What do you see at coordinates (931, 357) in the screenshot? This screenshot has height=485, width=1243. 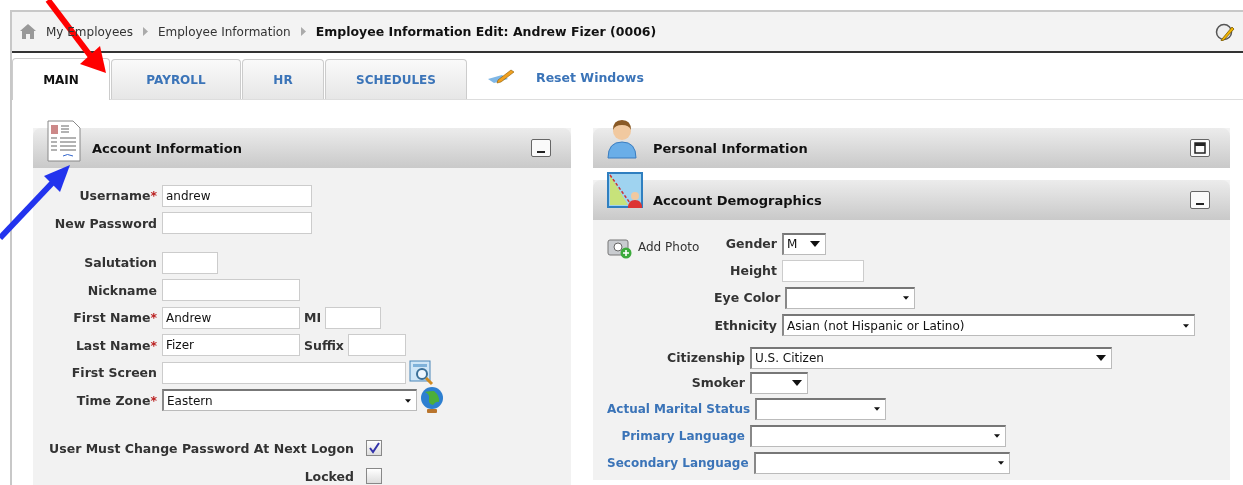 I see `dropdown: U.S. Citizen` at bounding box center [931, 357].